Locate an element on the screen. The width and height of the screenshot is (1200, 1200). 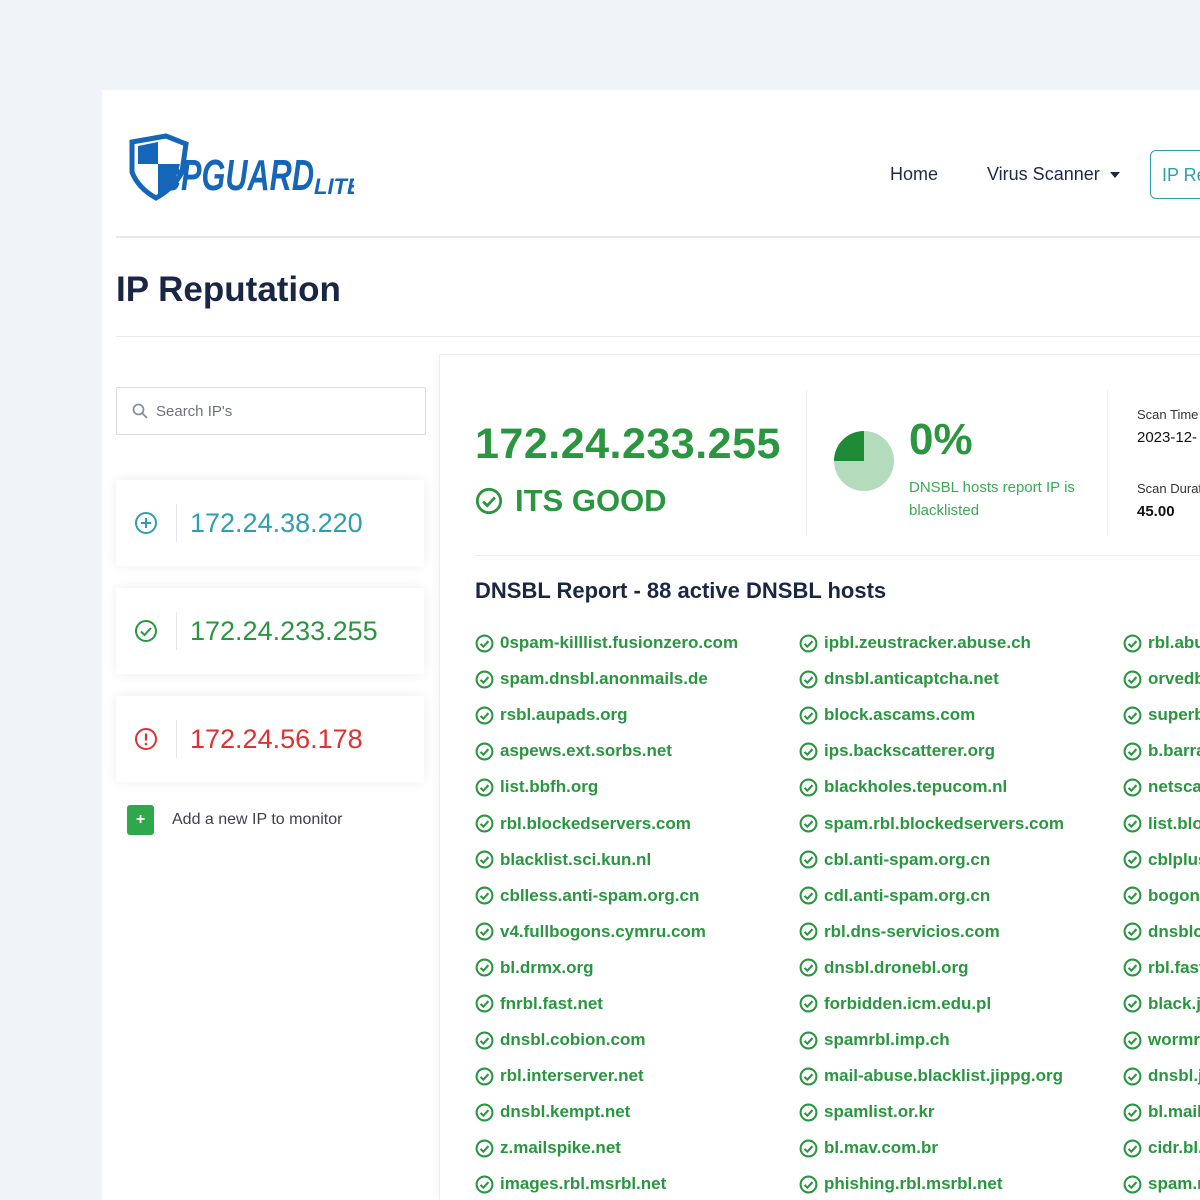
dnsbl-host-name: bl.drmx.org is located at coordinates (547, 967).